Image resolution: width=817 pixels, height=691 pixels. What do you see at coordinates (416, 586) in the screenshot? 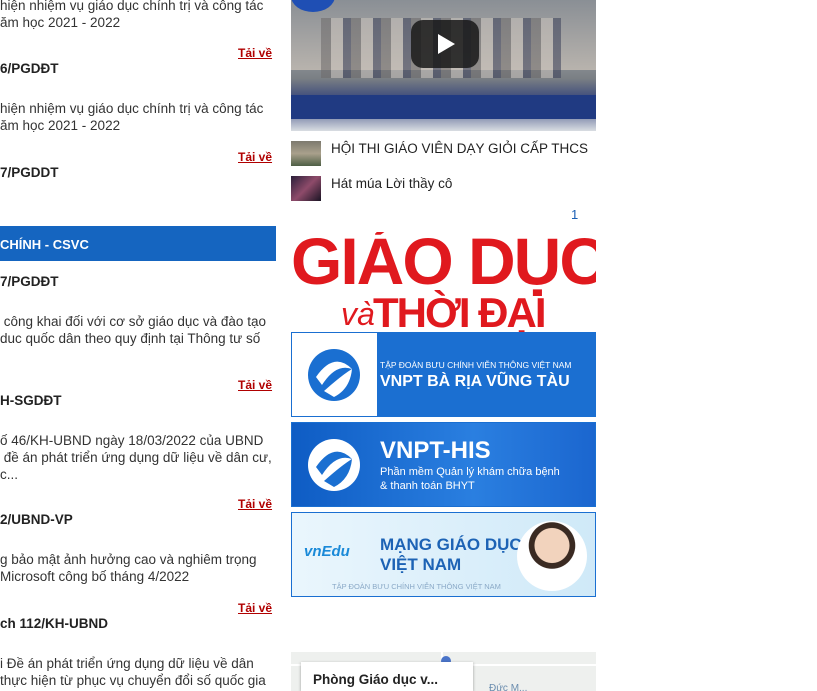
I see `vnedu-footer: TẬP ĐOÀN BƯU CHÍNH VIỄN THÔNG VIỆT NAM` at bounding box center [416, 586].